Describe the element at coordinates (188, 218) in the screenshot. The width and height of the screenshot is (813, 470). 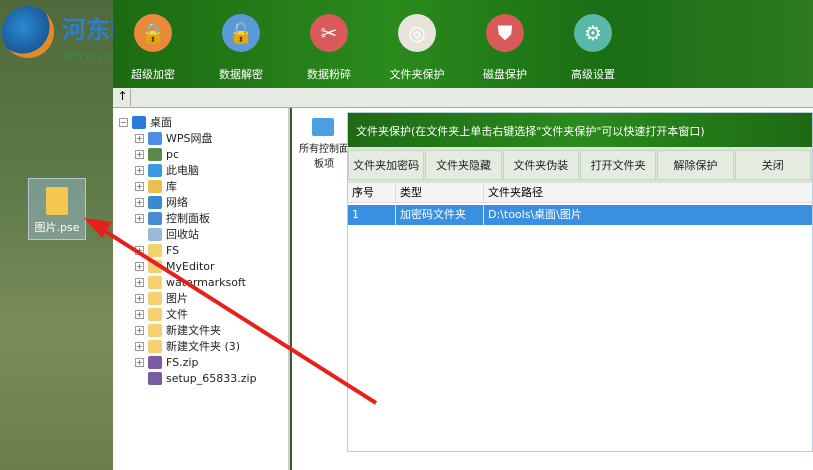
I see `tree-node-label: 控制面板` at that location.